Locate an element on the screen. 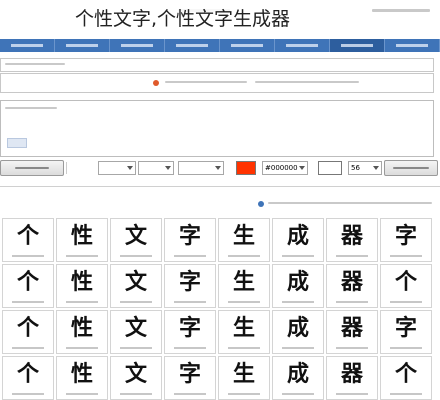 This screenshot has width=440, height=400. info-text is located at coordinates (35, 64).